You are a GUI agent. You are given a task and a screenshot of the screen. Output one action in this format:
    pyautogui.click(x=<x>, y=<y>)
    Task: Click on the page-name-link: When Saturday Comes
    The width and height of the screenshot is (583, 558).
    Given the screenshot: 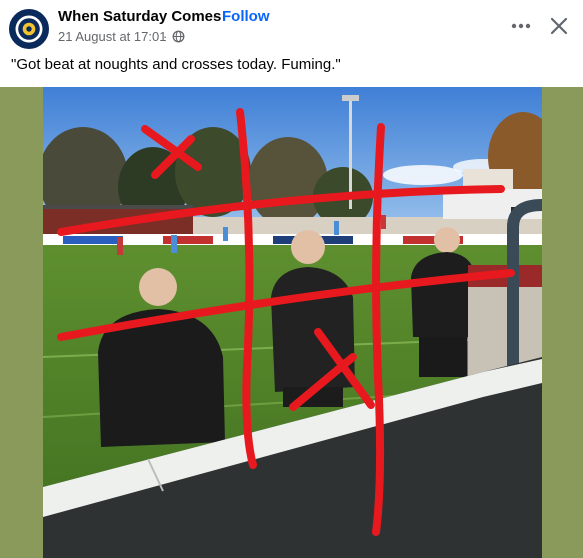 What is the action you would take?
    pyautogui.click(x=139, y=16)
    